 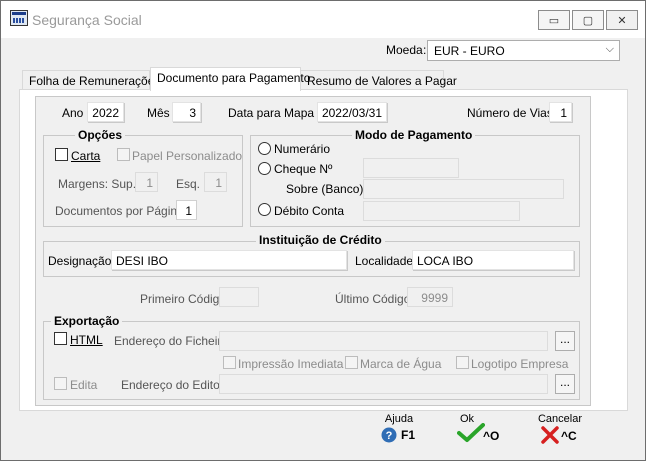 I want to click on cheque-numero-field, so click(x=411, y=168).